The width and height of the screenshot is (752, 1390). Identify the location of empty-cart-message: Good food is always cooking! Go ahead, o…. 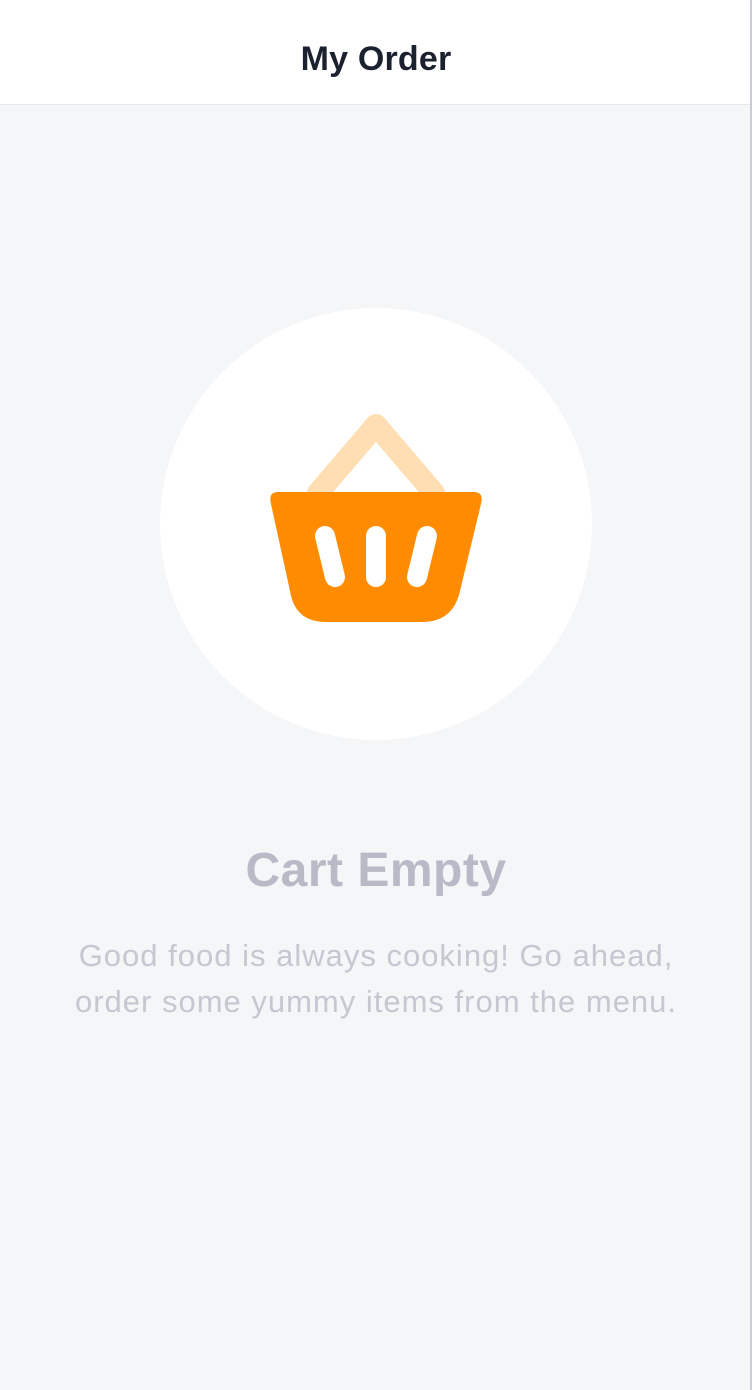
(376, 978).